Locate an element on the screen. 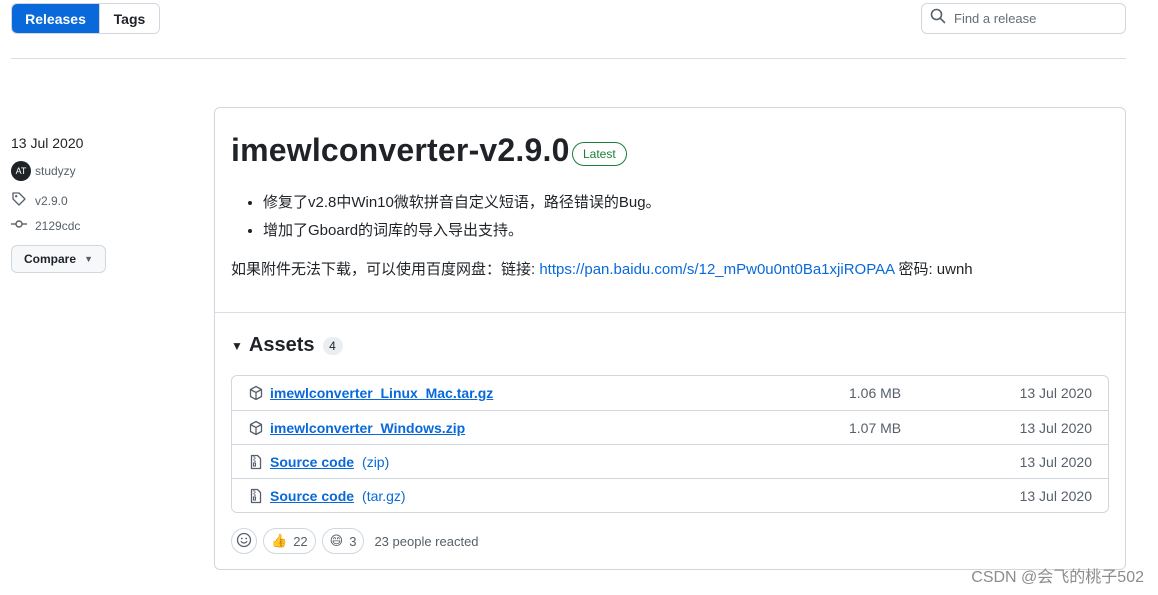 The height and width of the screenshot is (595, 1158). compare-button: Compare ▼ is located at coordinates (58, 259).